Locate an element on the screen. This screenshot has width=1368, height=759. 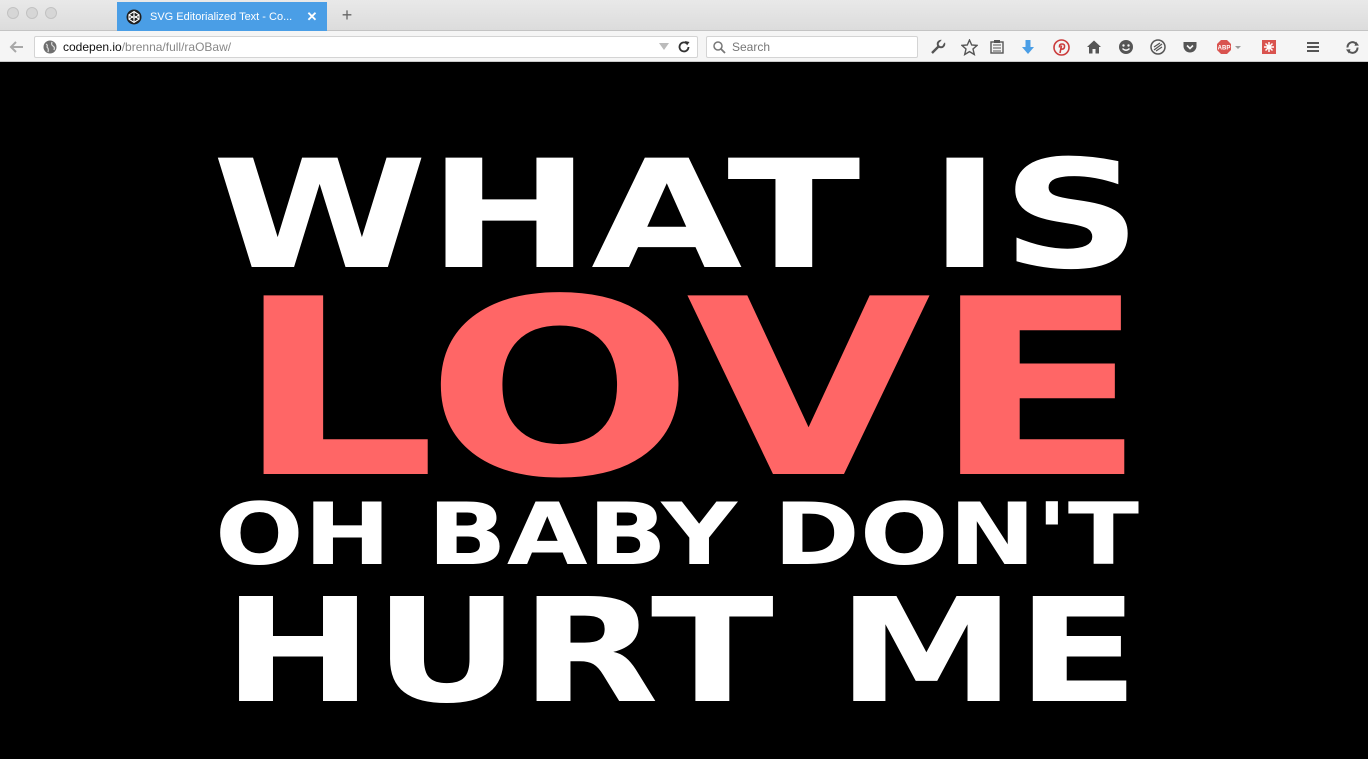
pocket-icon is located at coordinates (1190, 47).